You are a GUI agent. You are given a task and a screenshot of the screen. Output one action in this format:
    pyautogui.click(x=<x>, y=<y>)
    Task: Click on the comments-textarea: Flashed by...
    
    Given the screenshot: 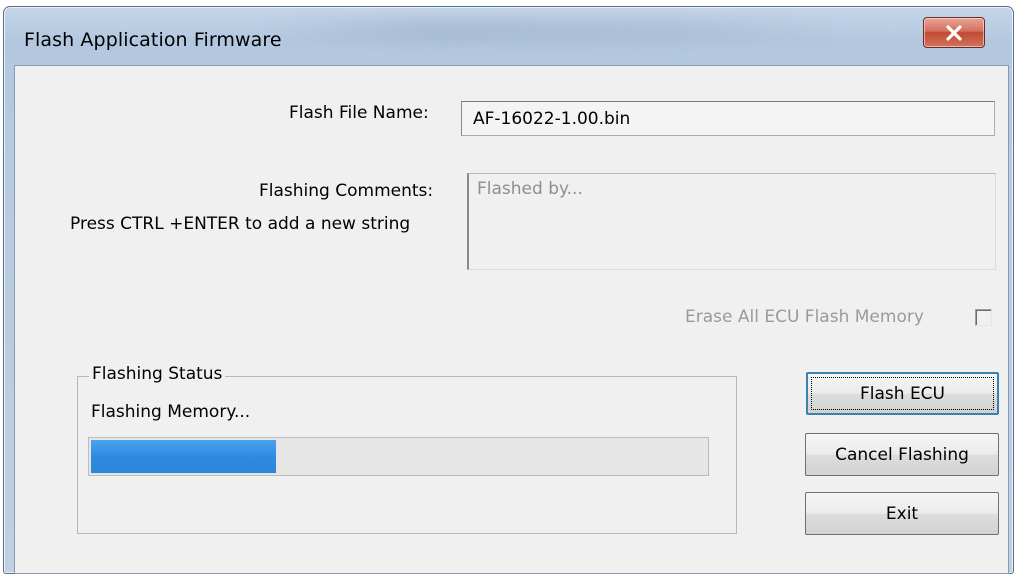 What is the action you would take?
    pyautogui.click(x=731, y=221)
    